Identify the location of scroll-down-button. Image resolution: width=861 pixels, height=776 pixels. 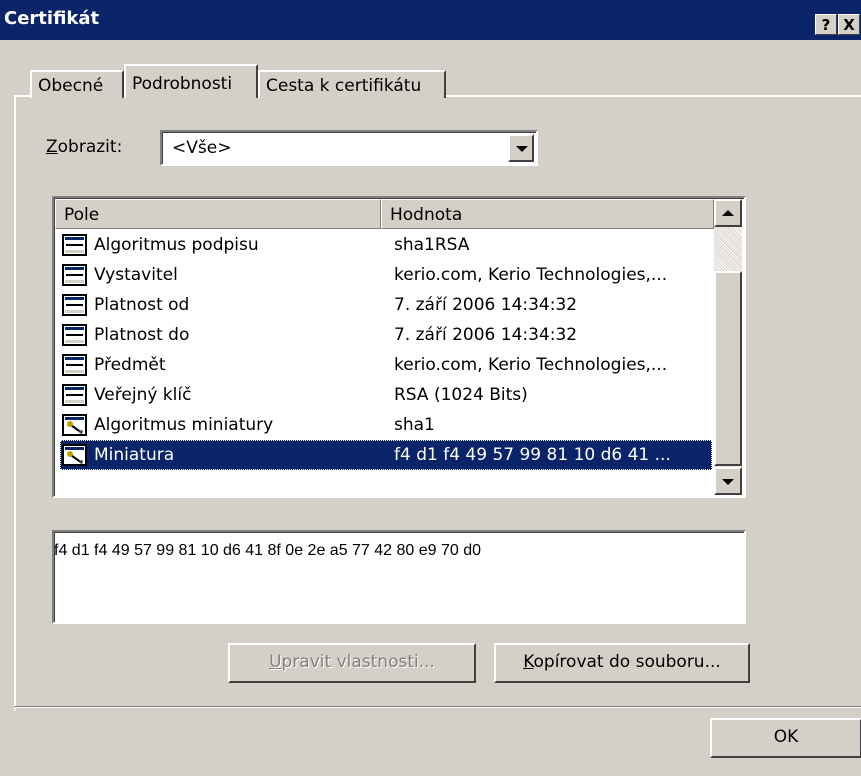
(728, 481).